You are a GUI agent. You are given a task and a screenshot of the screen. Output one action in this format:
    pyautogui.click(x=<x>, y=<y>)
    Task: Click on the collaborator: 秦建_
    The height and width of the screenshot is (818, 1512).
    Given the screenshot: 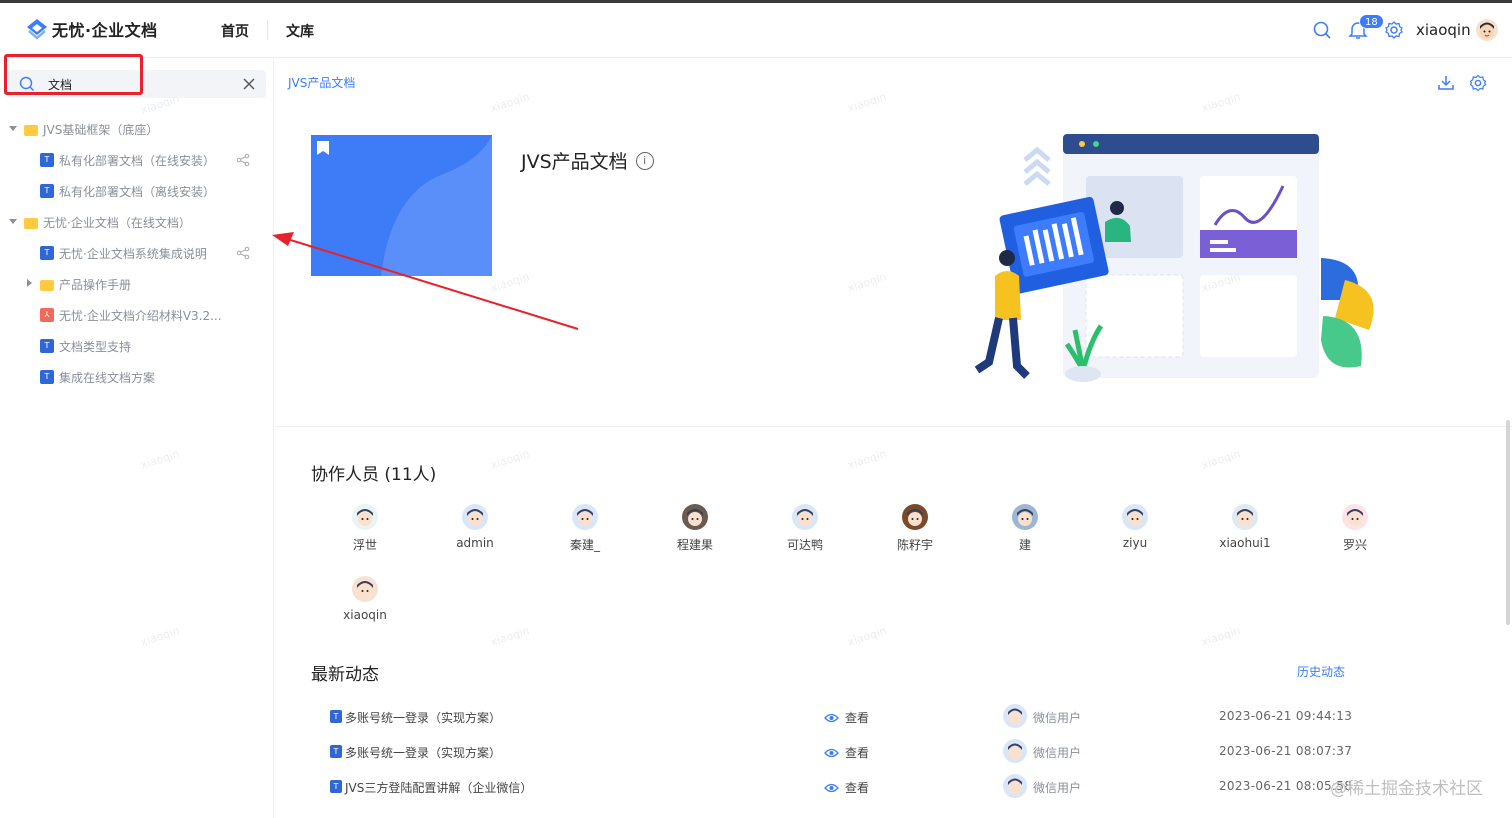 What is the action you would take?
    pyautogui.click(x=585, y=528)
    